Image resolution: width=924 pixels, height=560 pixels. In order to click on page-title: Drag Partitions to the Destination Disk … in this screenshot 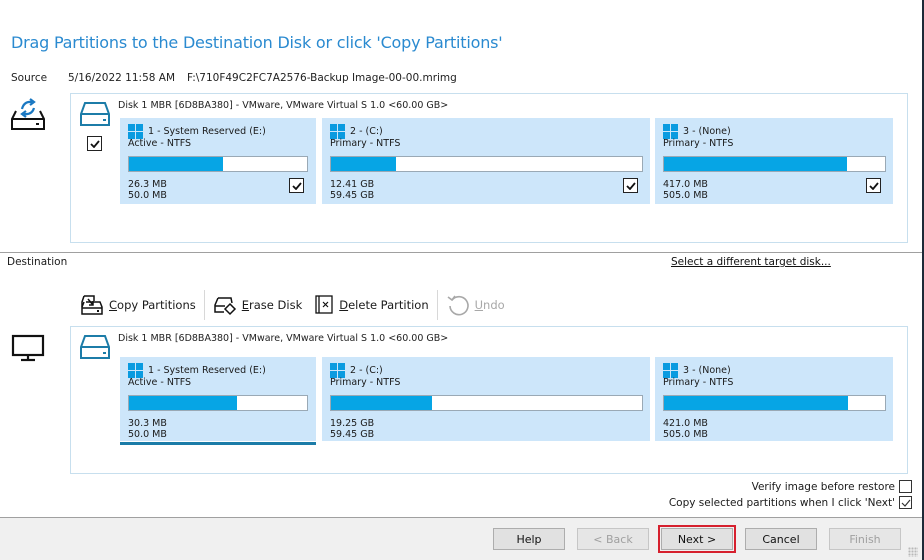, I will do `click(257, 42)`.